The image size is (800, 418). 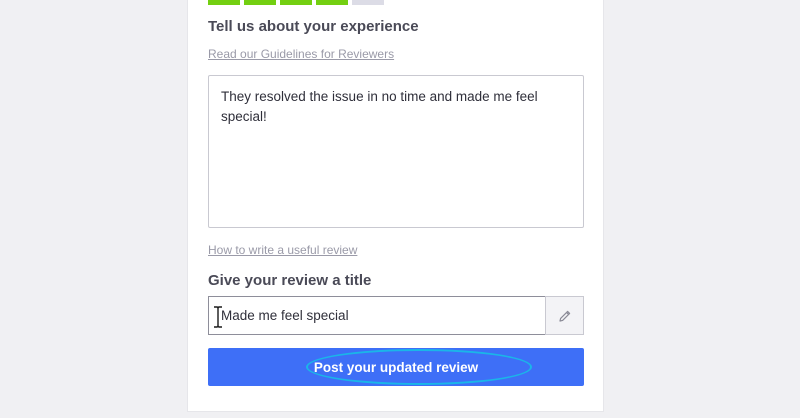 I want to click on edit-title-button, so click(x=564, y=315).